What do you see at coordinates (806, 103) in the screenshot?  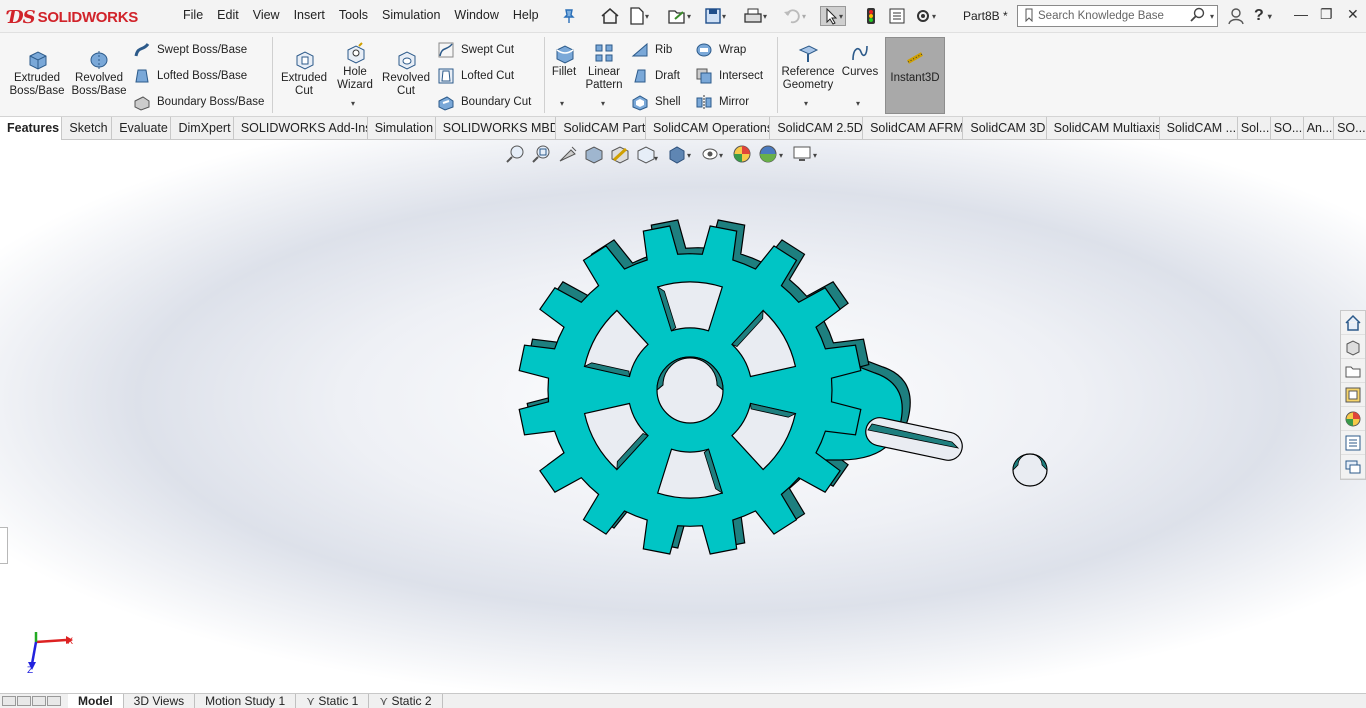 I see `reference-geometry-dropdown-icon: ▾` at bounding box center [806, 103].